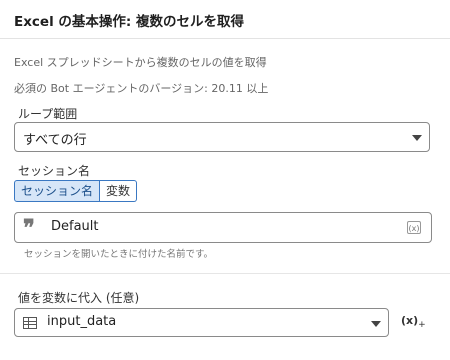 Image resolution: width=450 pixels, height=360 pixels. I want to click on session-hint-text: セッションを開いたときに付けた名前です。, so click(119, 254).